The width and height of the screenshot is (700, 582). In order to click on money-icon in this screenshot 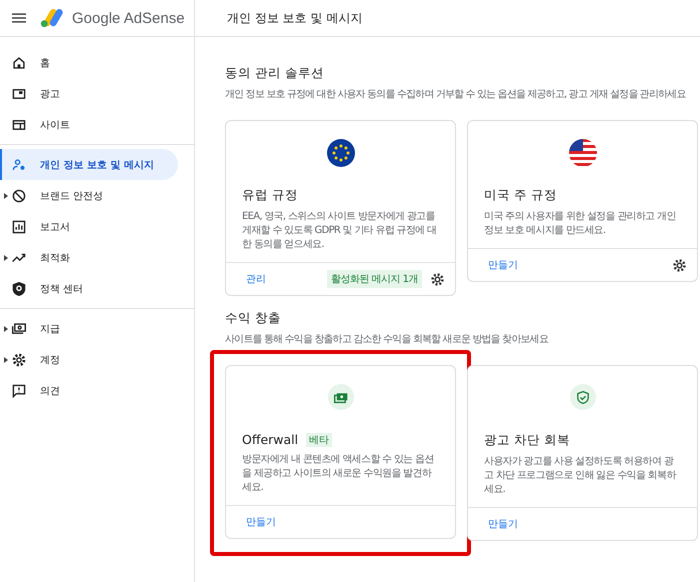, I will do `click(341, 397)`.